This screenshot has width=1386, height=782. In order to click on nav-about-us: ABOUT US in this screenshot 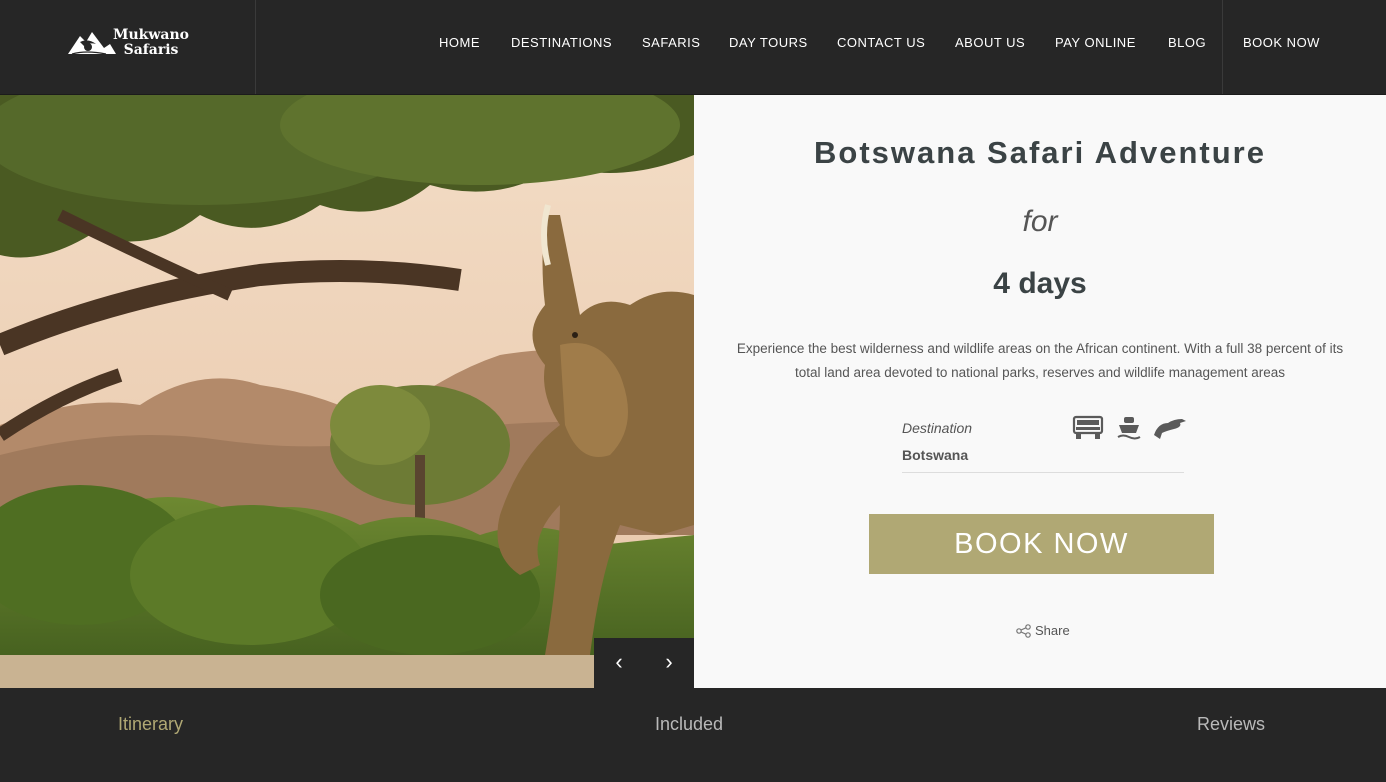, I will do `click(990, 42)`.